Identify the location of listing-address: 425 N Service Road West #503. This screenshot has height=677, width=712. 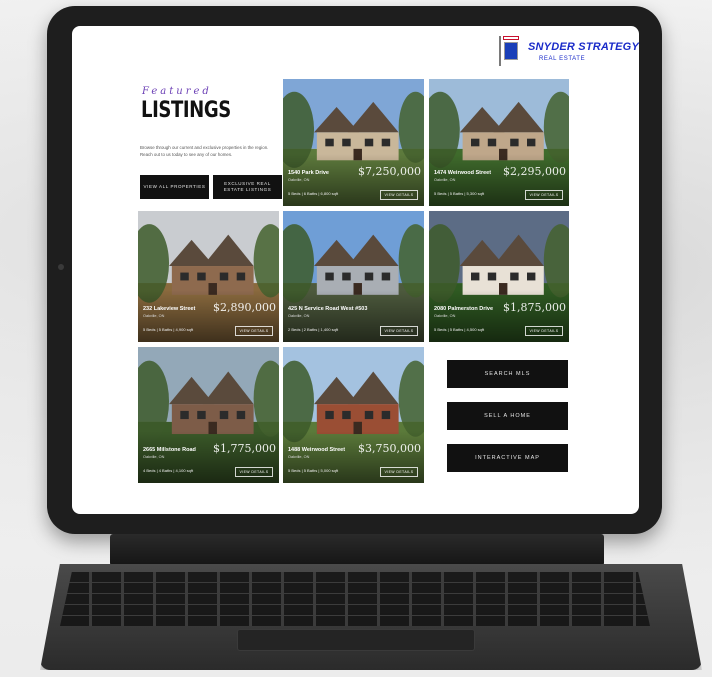
(328, 309).